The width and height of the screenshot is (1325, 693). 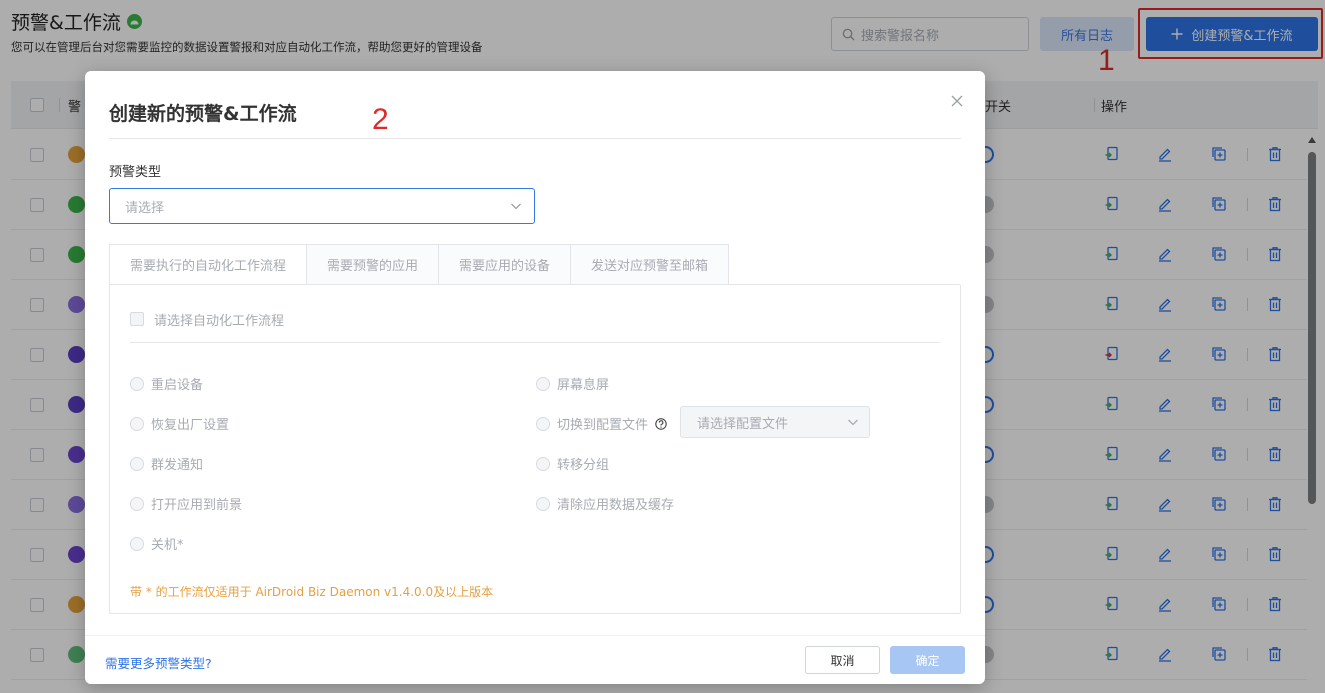 What do you see at coordinates (650, 264) in the screenshot?
I see `tab-email: 发送对应预警至邮箱` at bounding box center [650, 264].